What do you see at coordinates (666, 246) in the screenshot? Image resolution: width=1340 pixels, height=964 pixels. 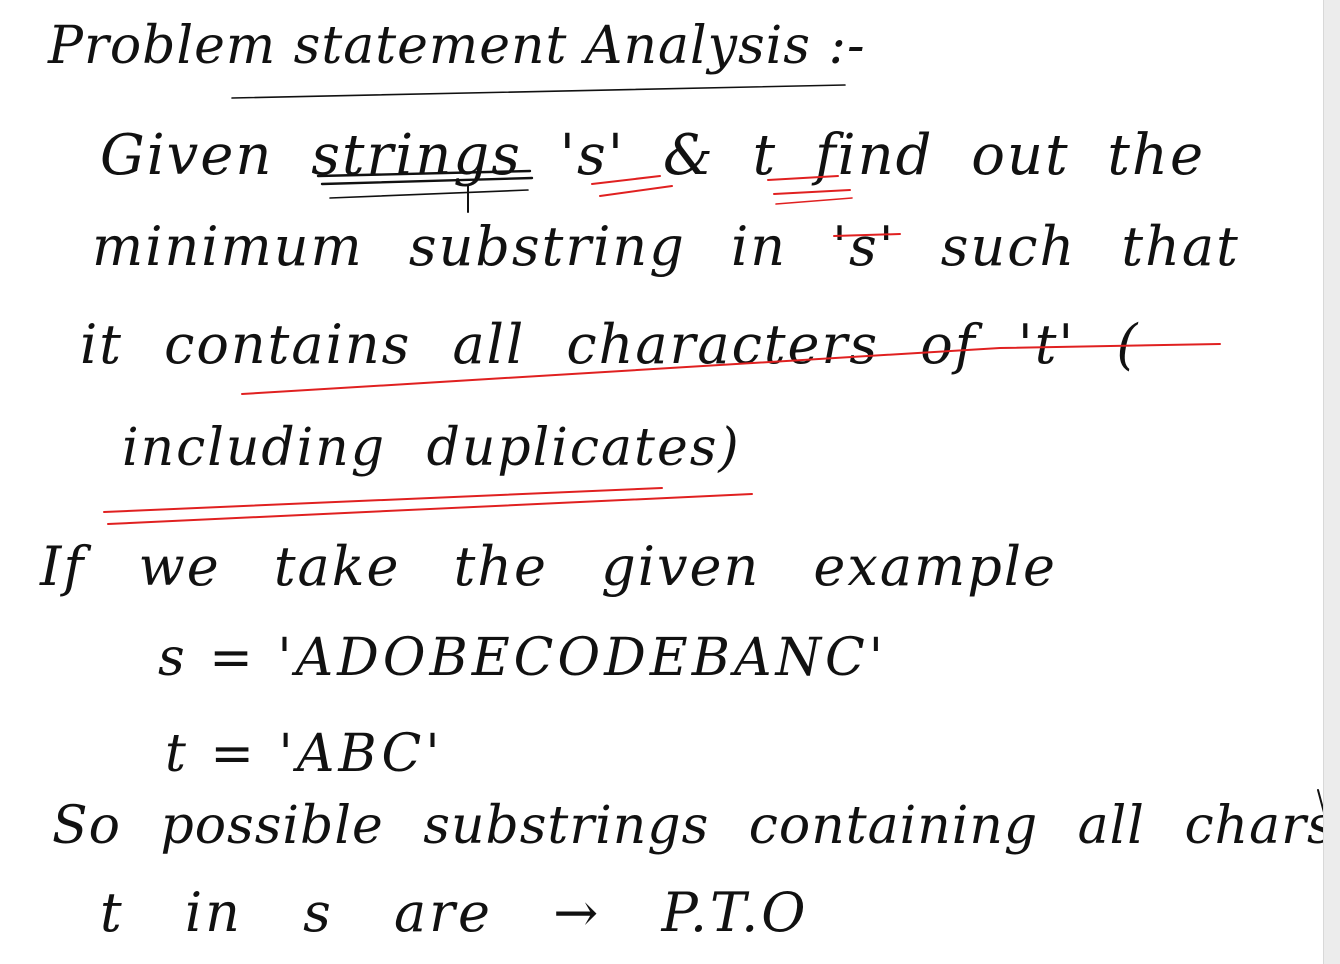 I see `note-line-2: minimum substring in 's' such that` at bounding box center [666, 246].